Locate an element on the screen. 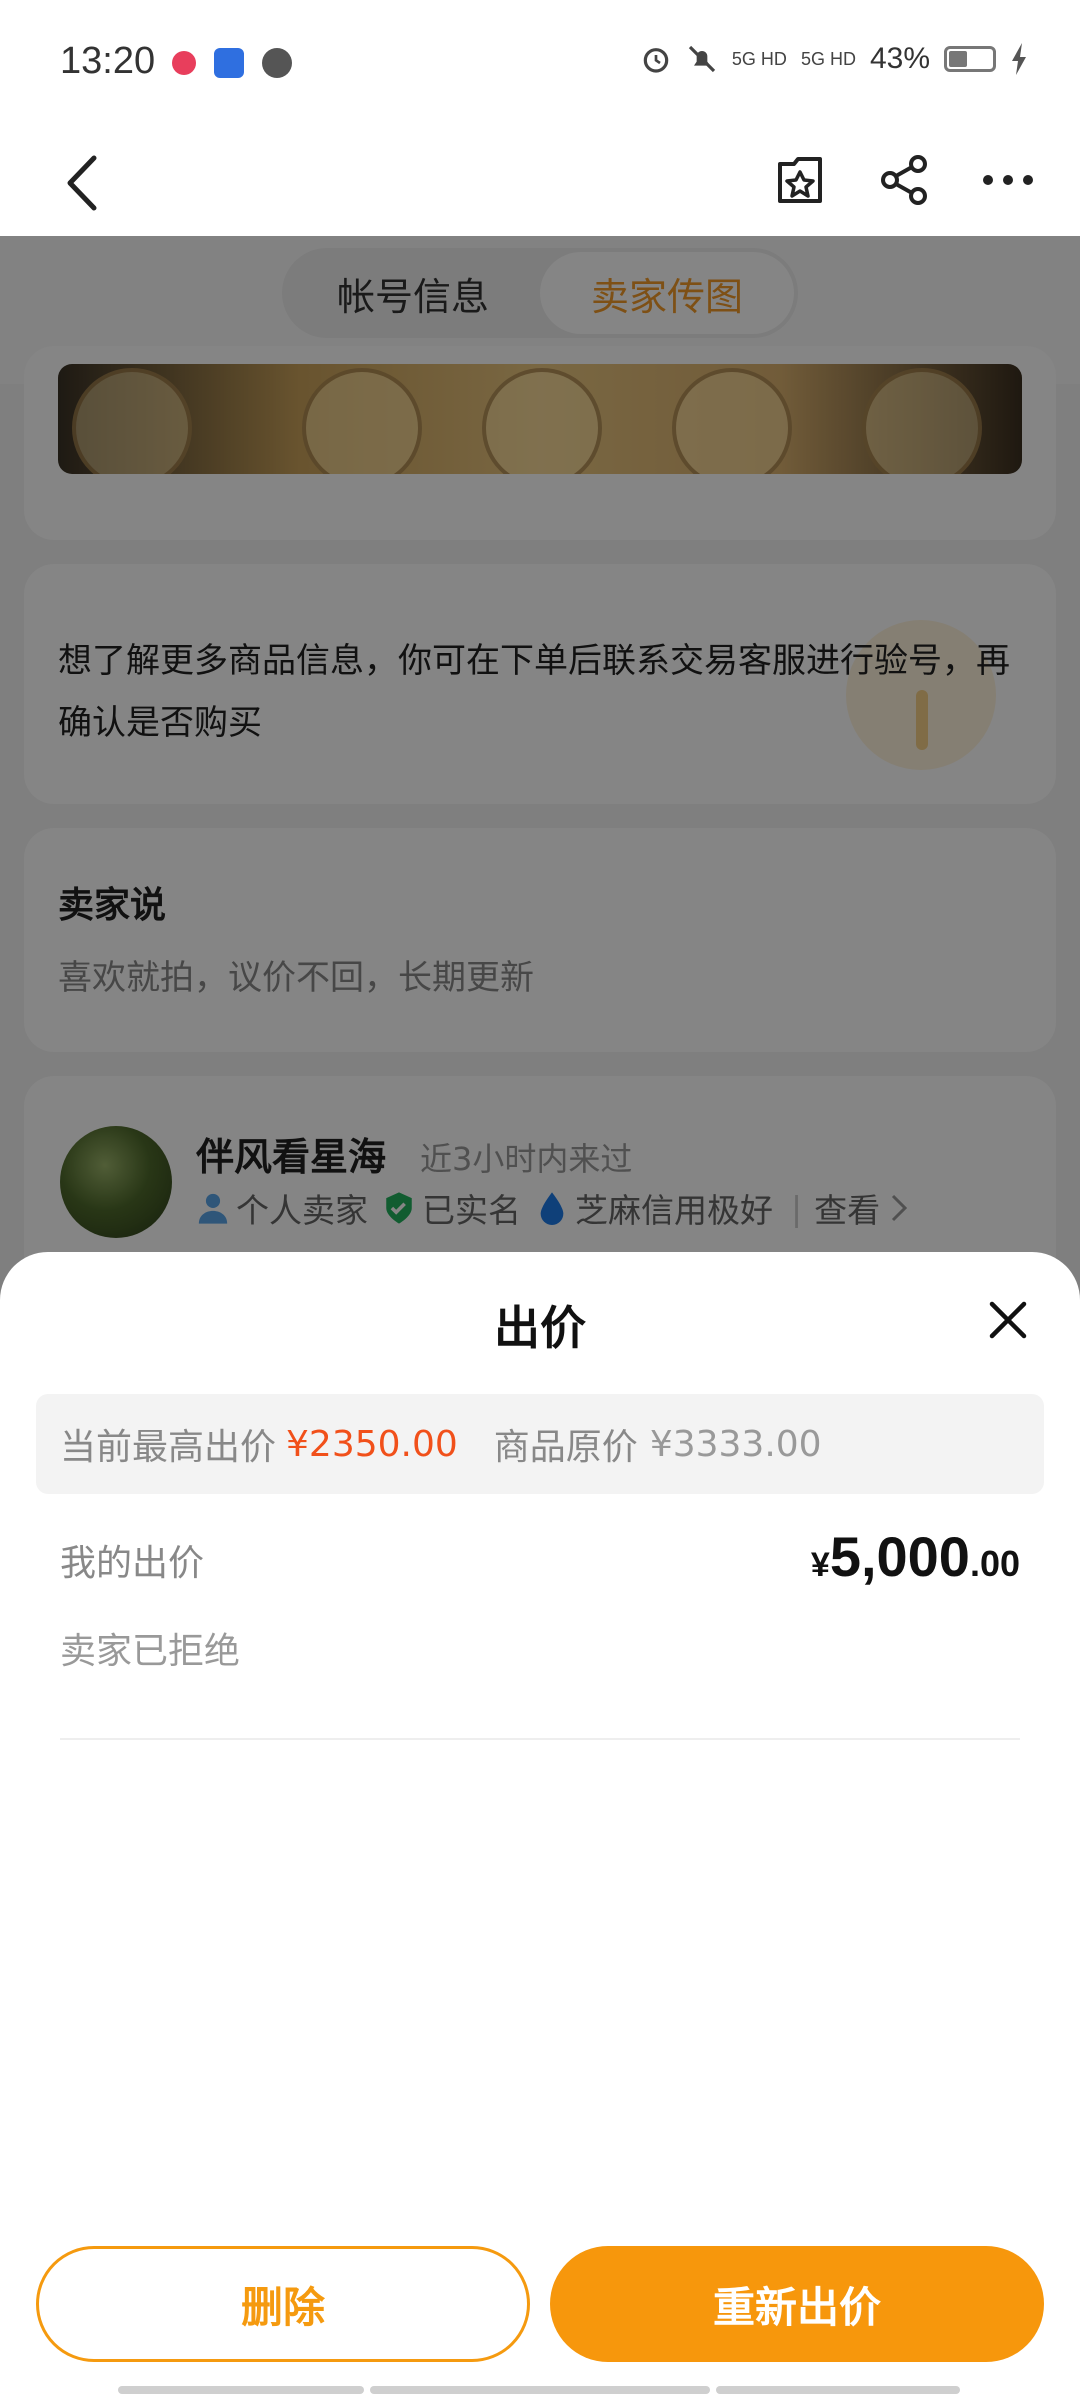 This screenshot has height=2400, width=1080. top-nav-bar is located at coordinates (540, 183).